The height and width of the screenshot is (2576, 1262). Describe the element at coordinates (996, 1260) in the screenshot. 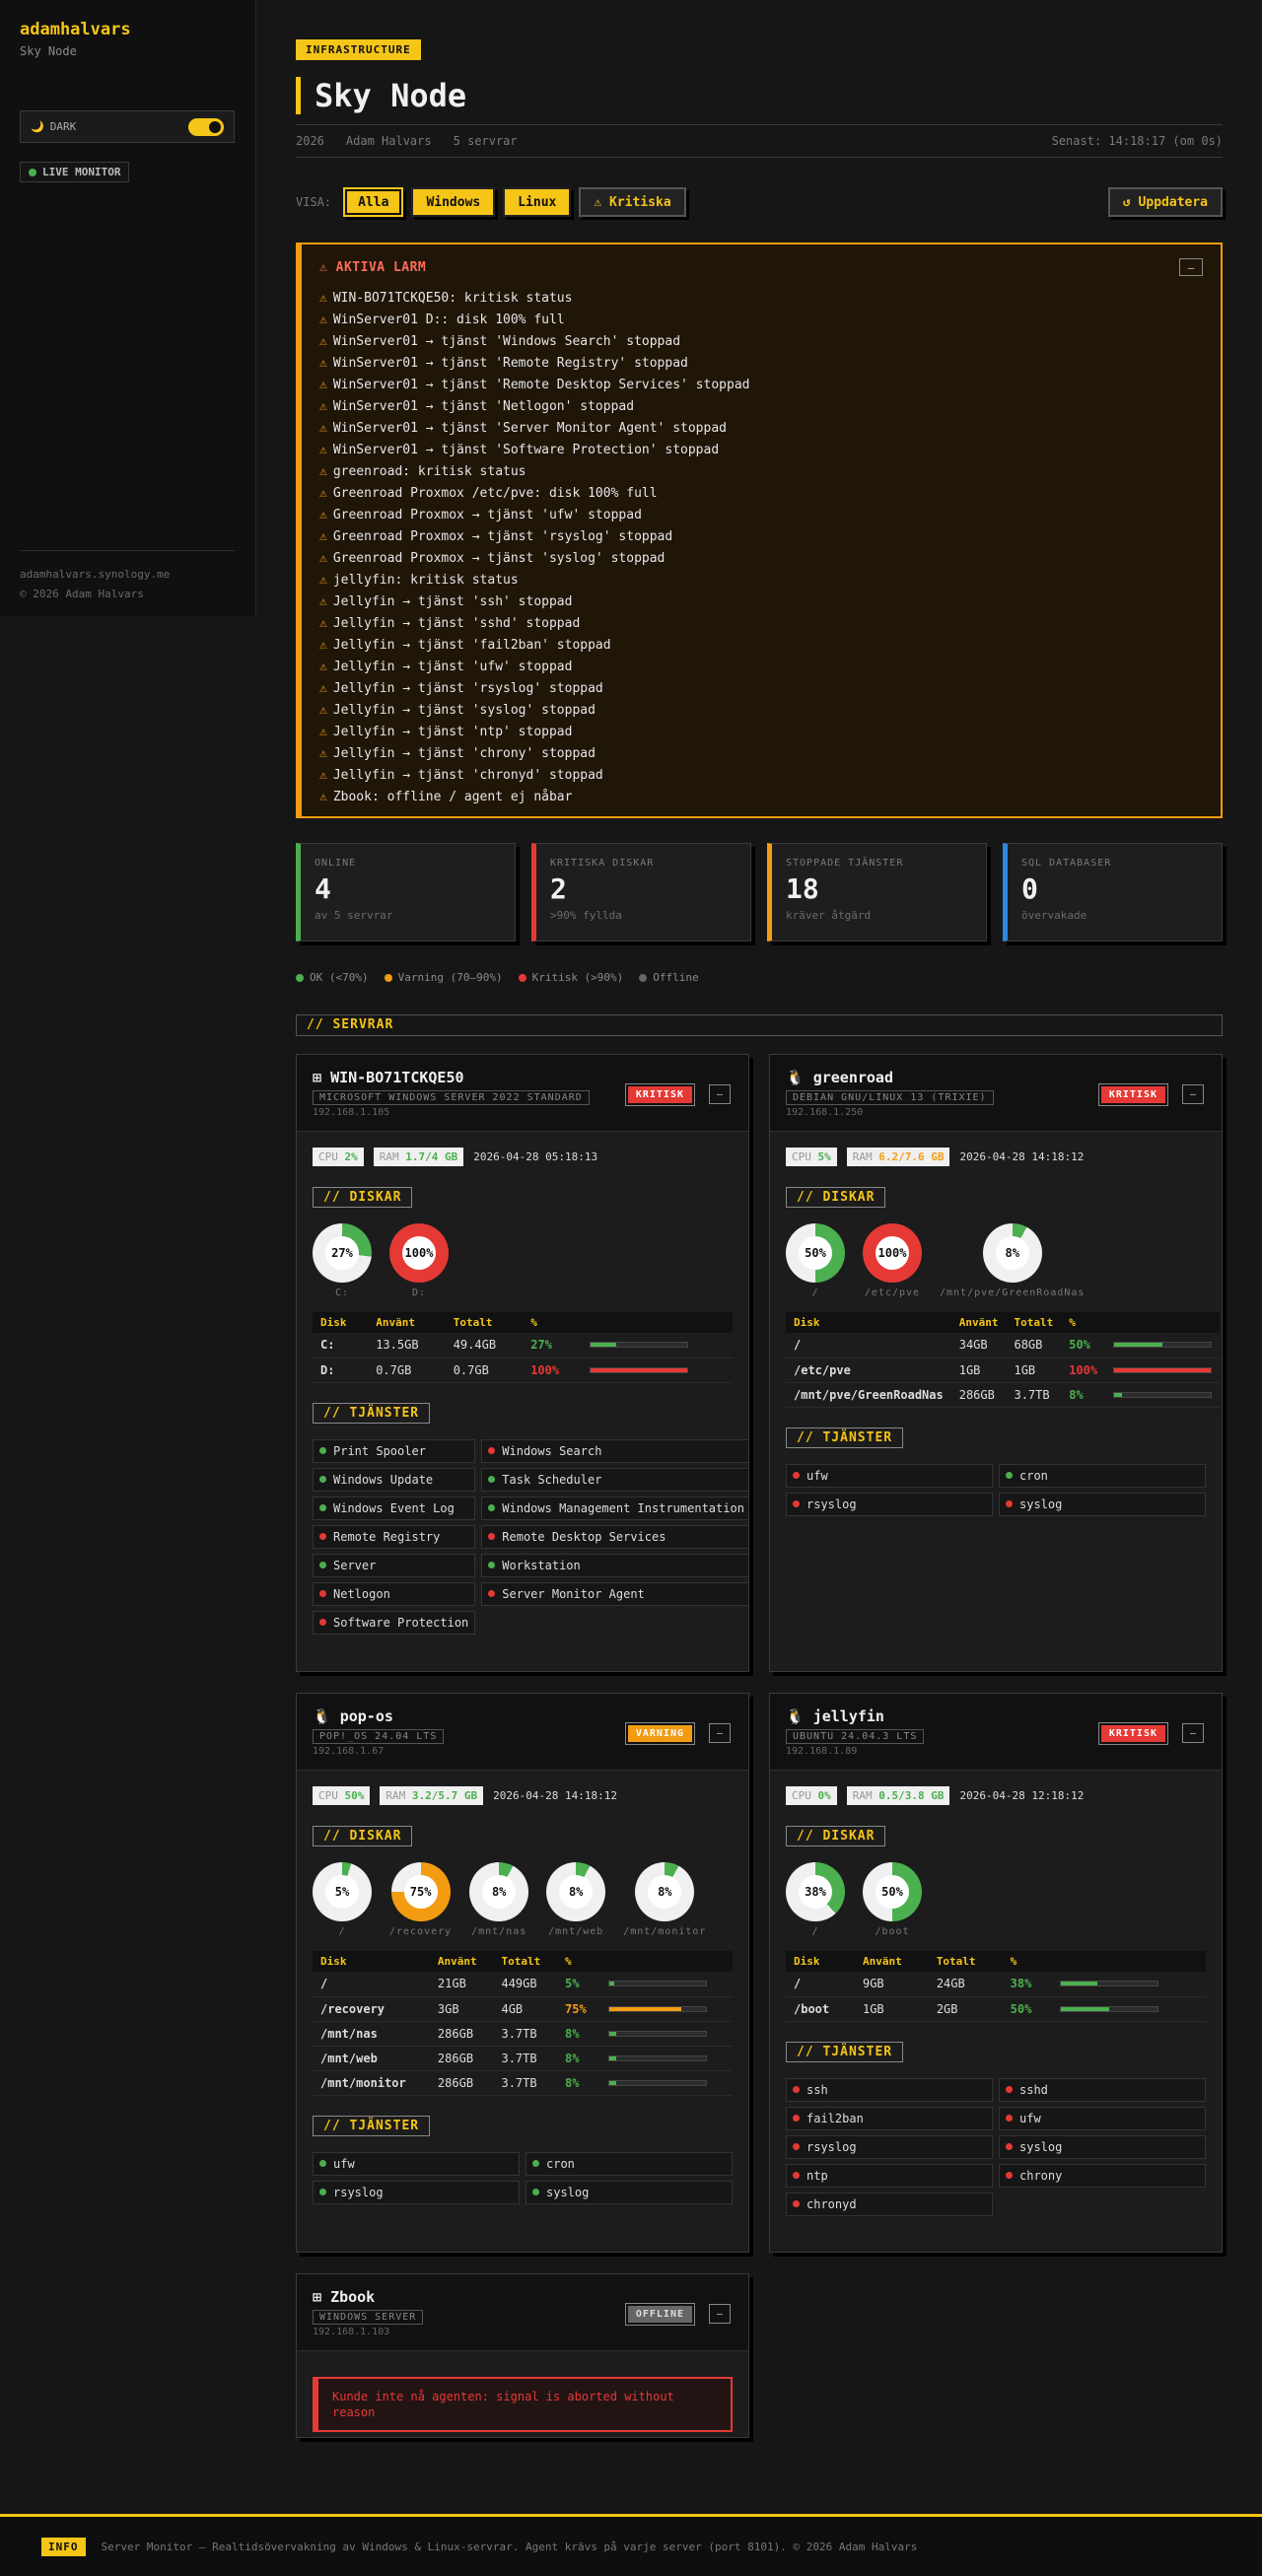

I see `disk-donuts: 50% / 100% /etc/pve 8% /mnt/pve/GreenRoadNas` at that location.